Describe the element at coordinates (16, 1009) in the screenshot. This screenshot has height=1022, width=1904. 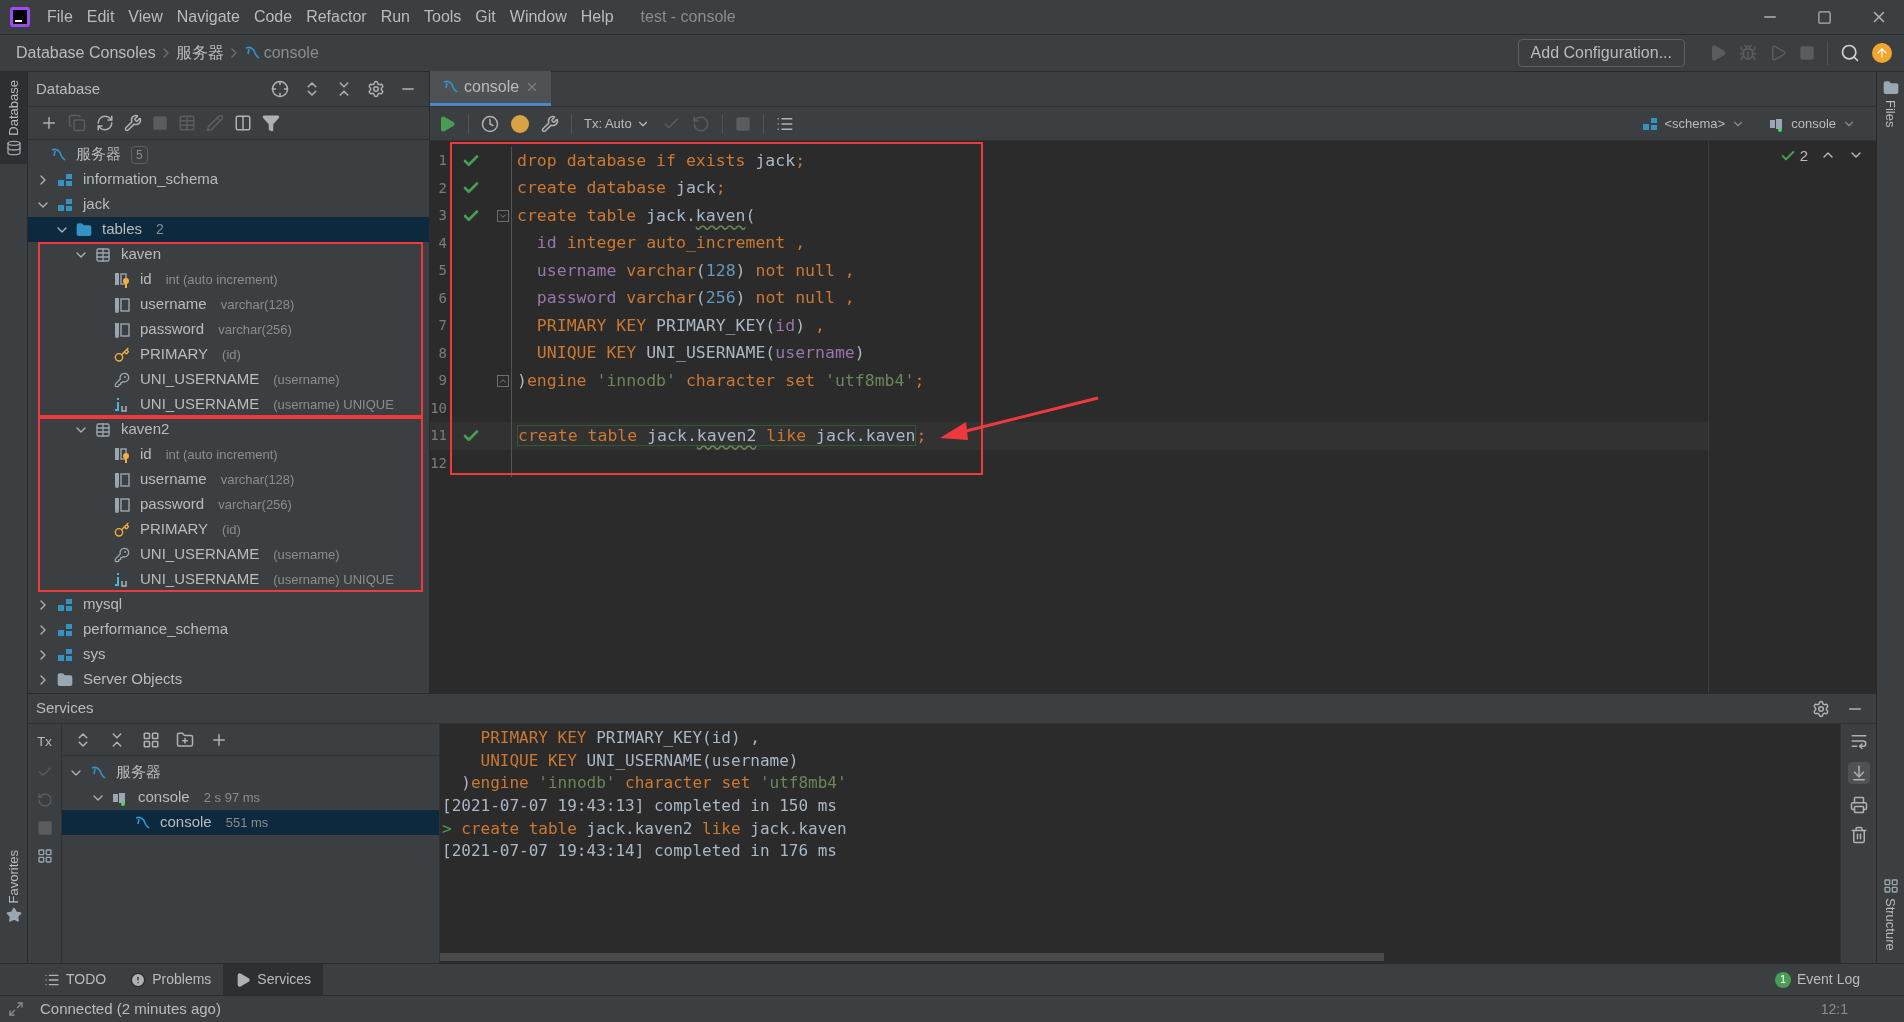
I see `toggle-icon` at that location.